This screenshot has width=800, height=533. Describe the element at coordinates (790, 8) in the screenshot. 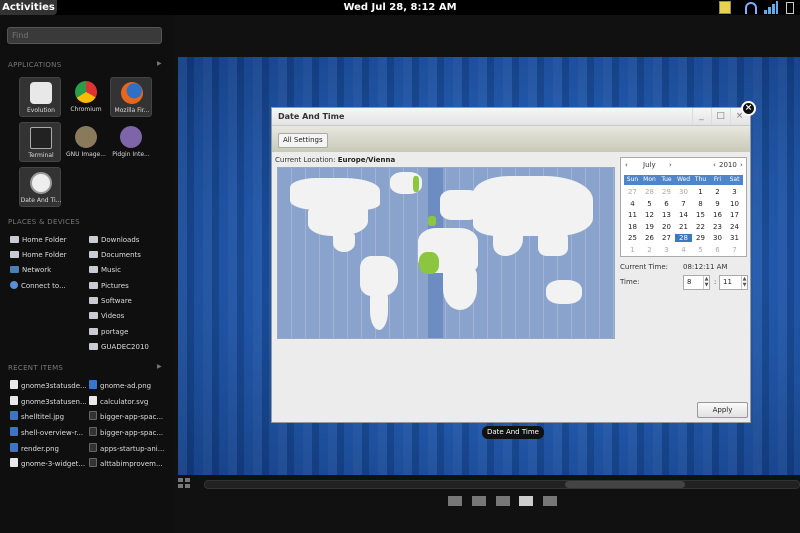

I see `battery-icon` at that location.